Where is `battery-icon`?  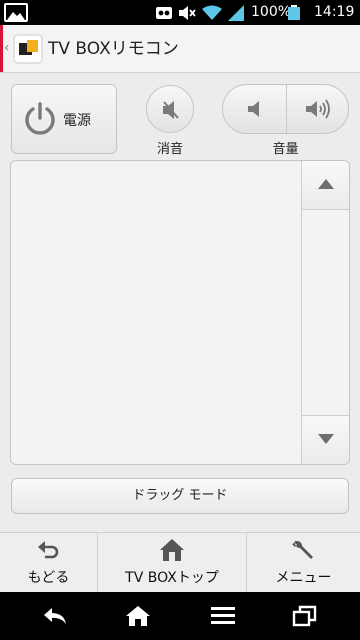
battery-icon is located at coordinates (294, 12).